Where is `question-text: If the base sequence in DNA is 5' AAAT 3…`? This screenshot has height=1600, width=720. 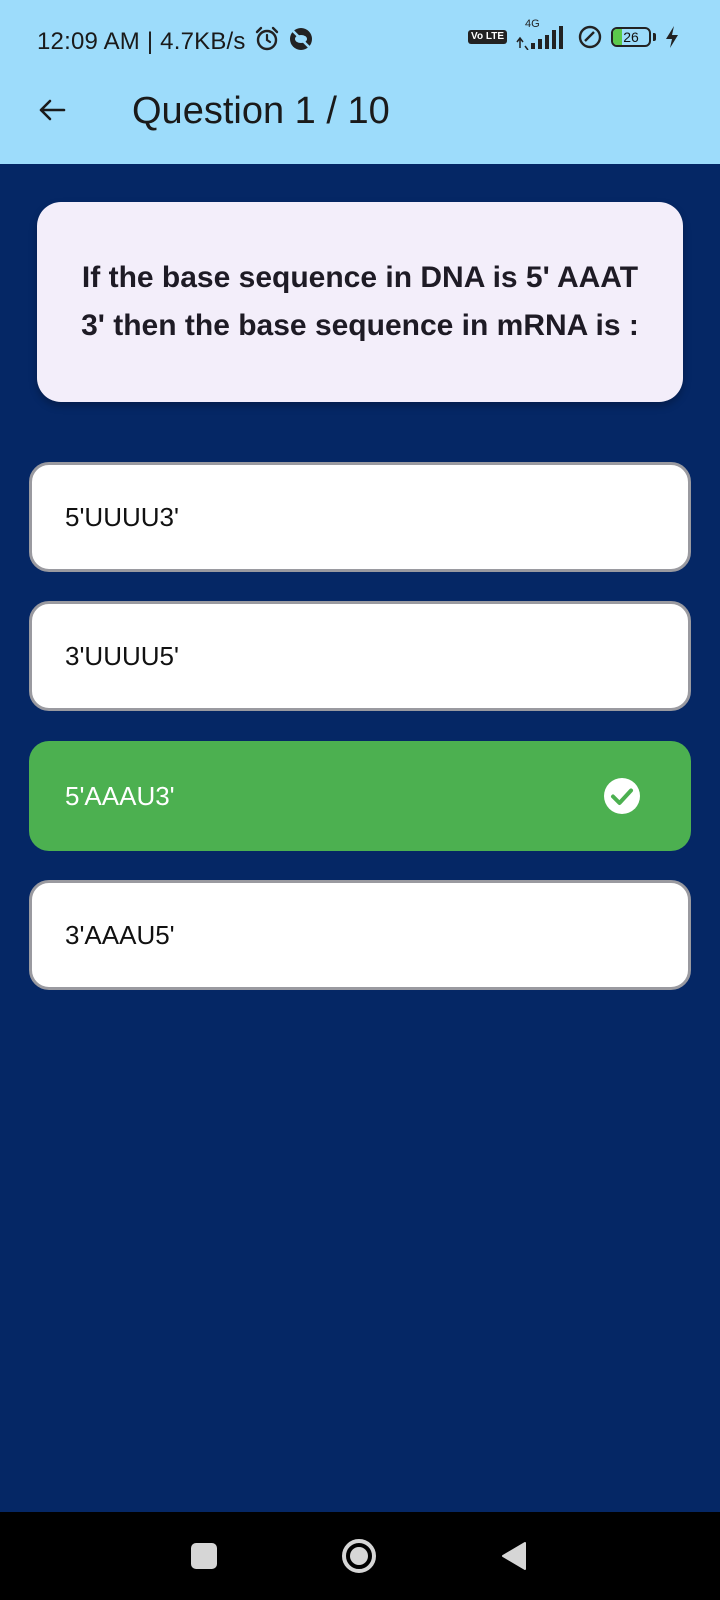 question-text: If the base sequence in DNA is 5' AAAT 3… is located at coordinates (360, 301).